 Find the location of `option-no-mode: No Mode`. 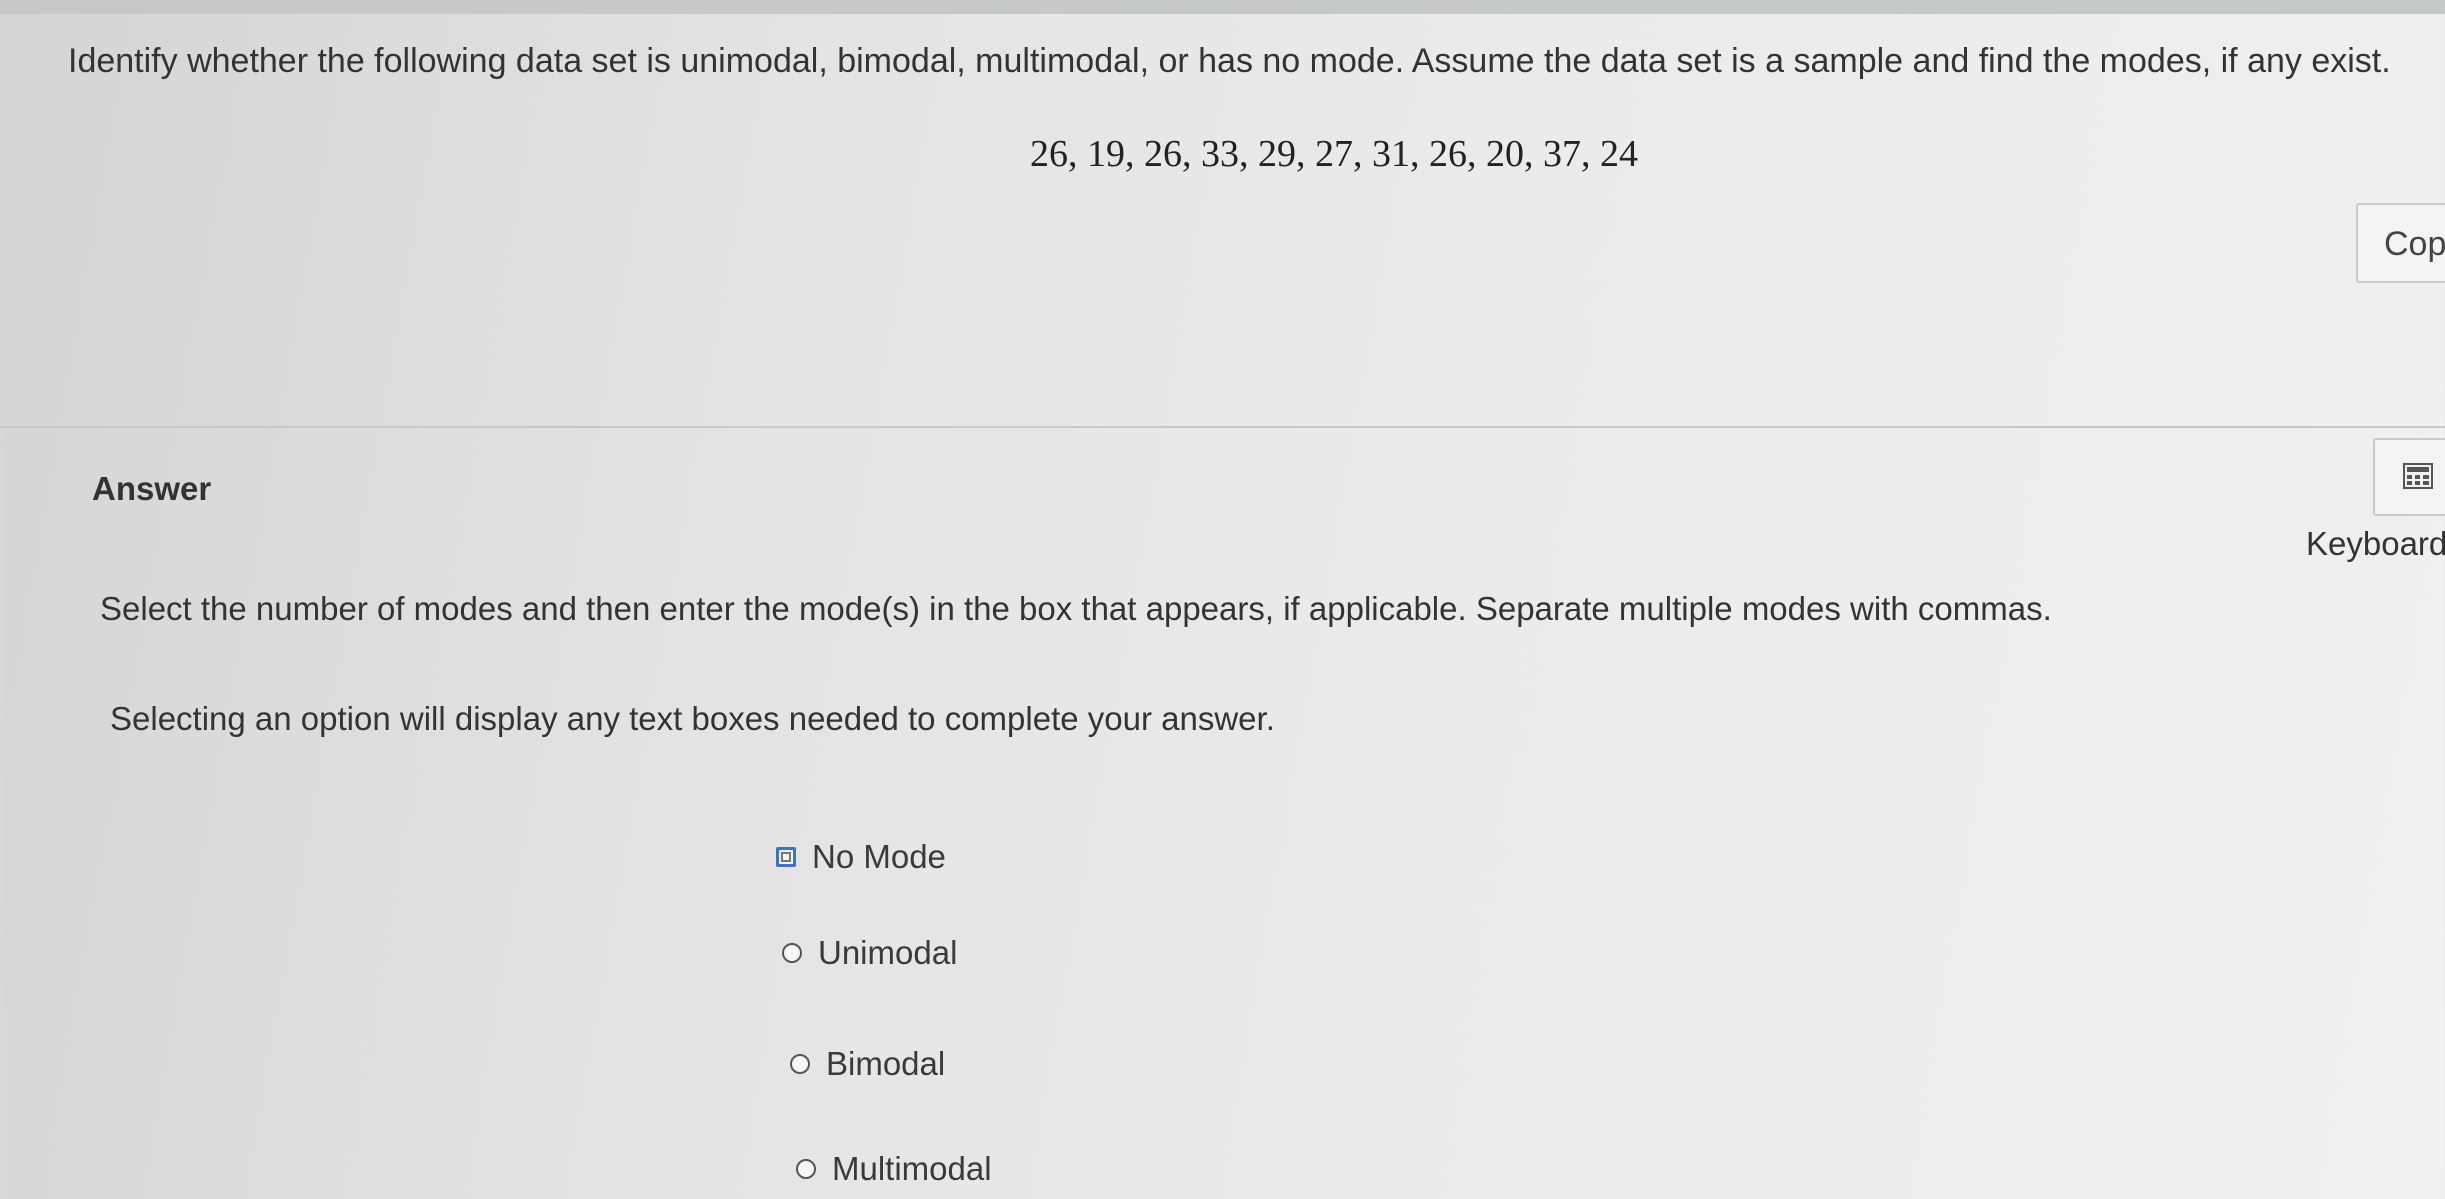

option-no-mode: No Mode is located at coordinates (861, 857).